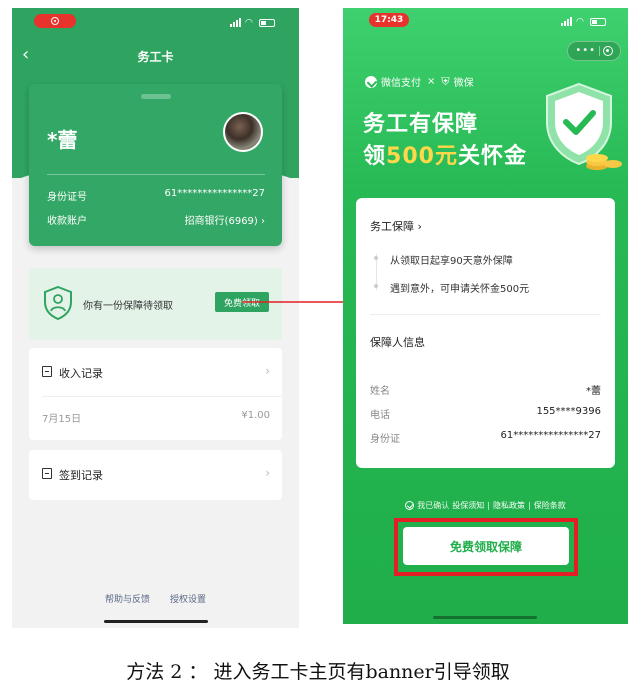 Image resolution: width=636 pixels, height=699 pixels. What do you see at coordinates (371, 81) in the screenshot?
I see `wechat-pay-icon` at bounding box center [371, 81].